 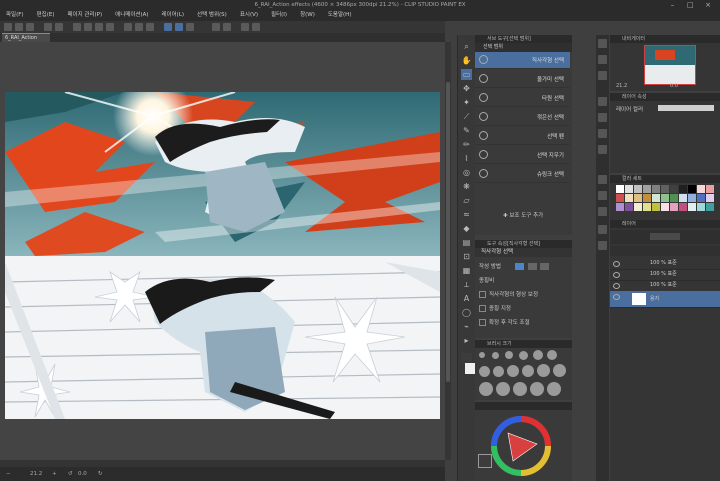 What do you see at coordinates (466, 172) in the screenshot?
I see `airbrush-icon: ◎` at bounding box center [466, 172].